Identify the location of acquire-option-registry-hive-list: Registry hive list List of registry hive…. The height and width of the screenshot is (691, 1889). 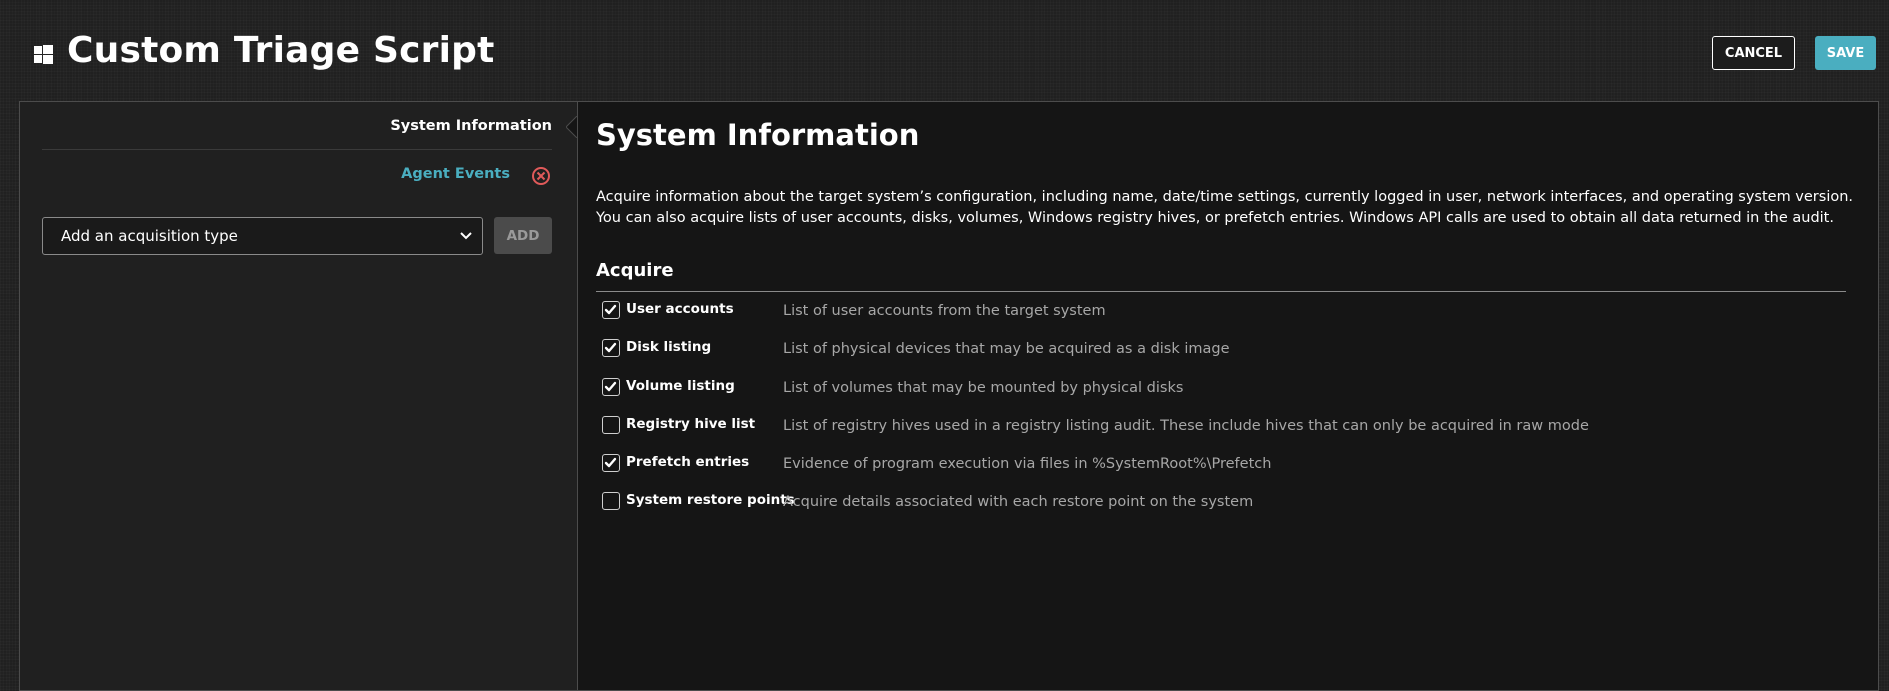
(1232, 428).